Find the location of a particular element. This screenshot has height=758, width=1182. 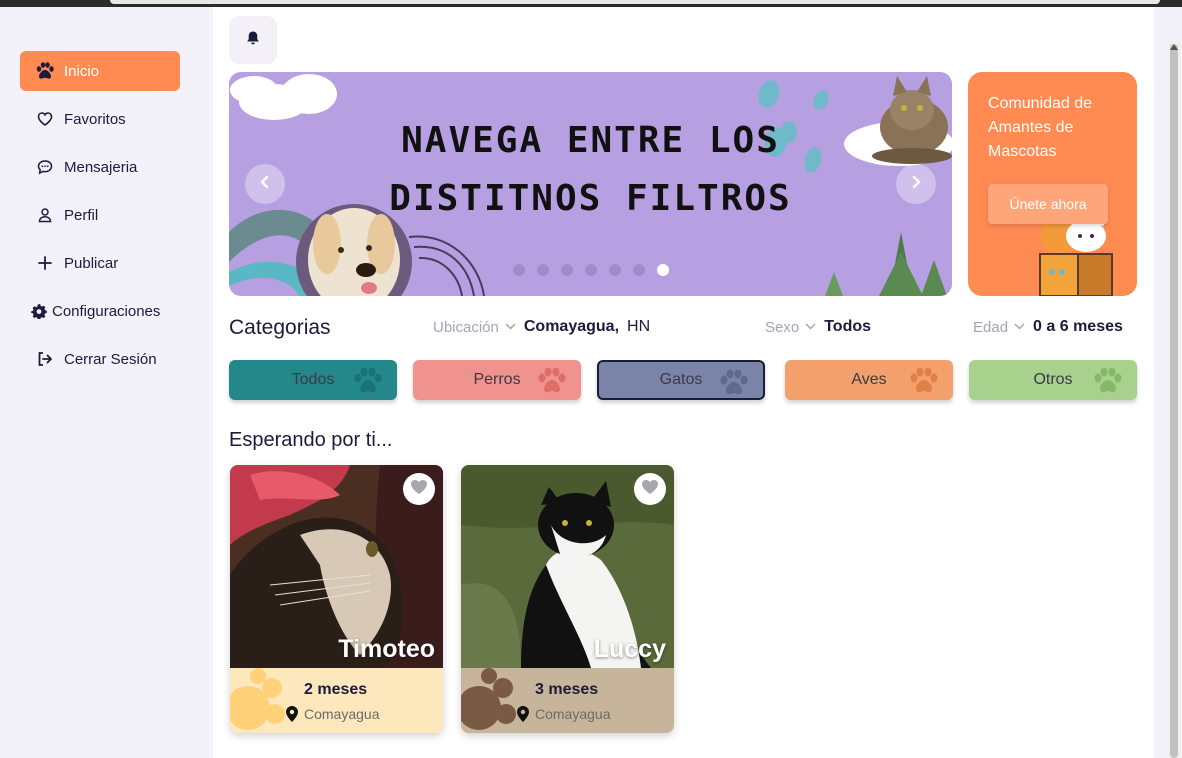

logout-icon is located at coordinates (45, 359).